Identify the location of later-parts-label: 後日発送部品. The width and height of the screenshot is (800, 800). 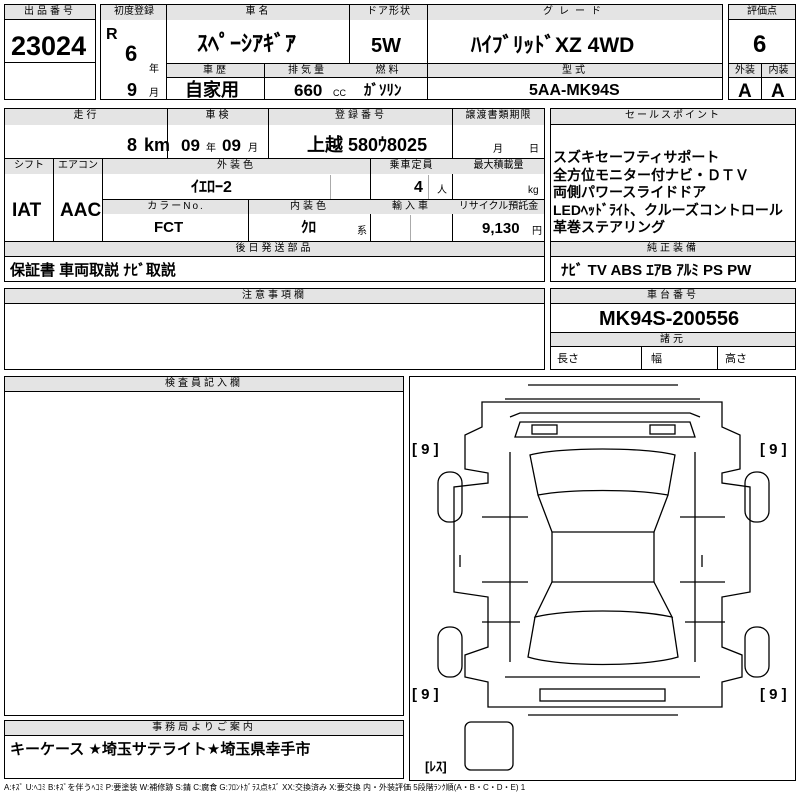
(274, 249).